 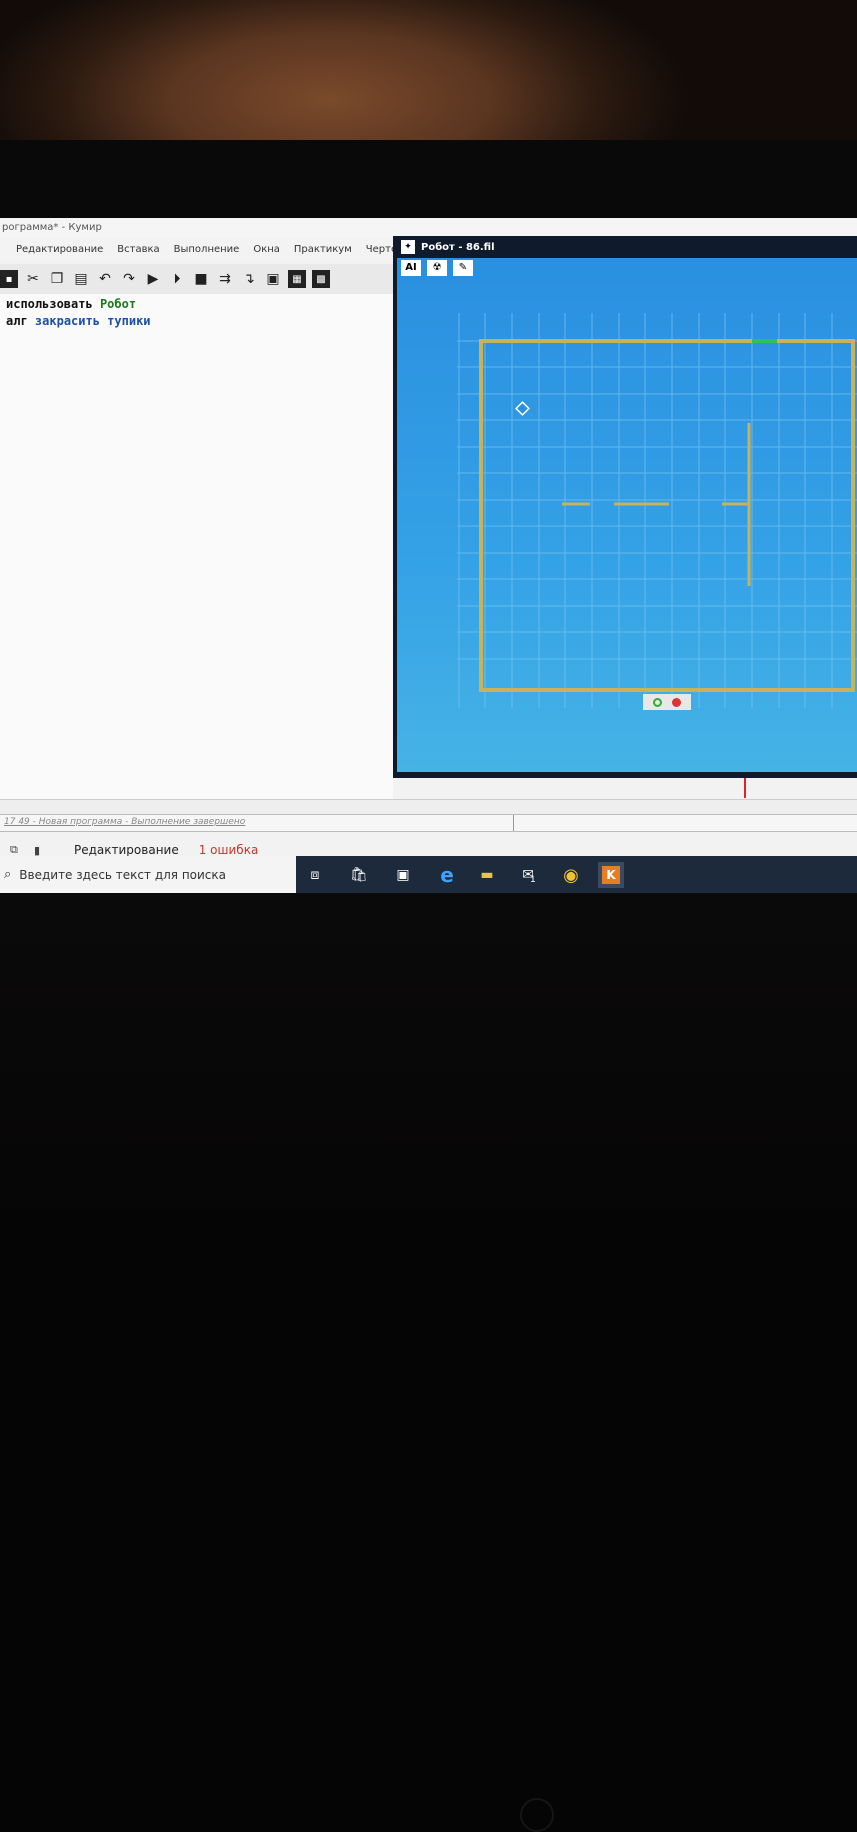 I want to click on lock-icon: ▮, so click(x=37, y=850).